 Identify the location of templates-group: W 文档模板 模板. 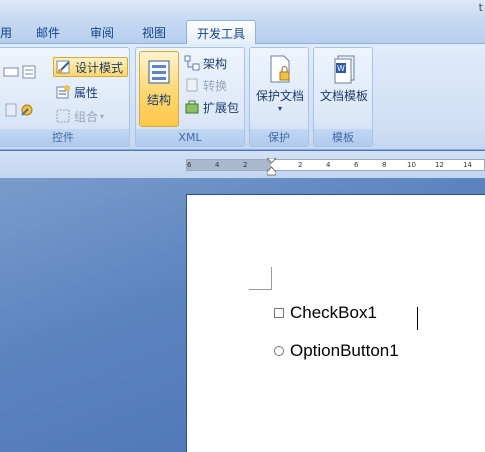
(343, 97).